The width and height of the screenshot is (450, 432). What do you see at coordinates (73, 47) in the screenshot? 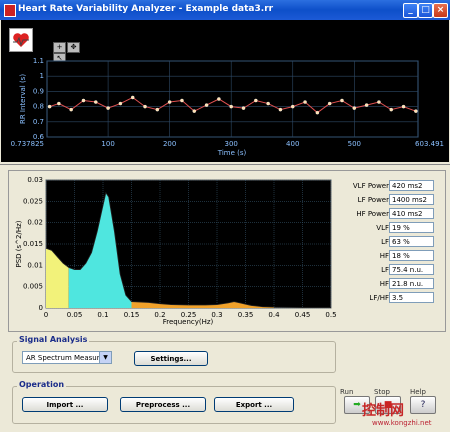
I see `pan-icon: ✥` at bounding box center [73, 47].